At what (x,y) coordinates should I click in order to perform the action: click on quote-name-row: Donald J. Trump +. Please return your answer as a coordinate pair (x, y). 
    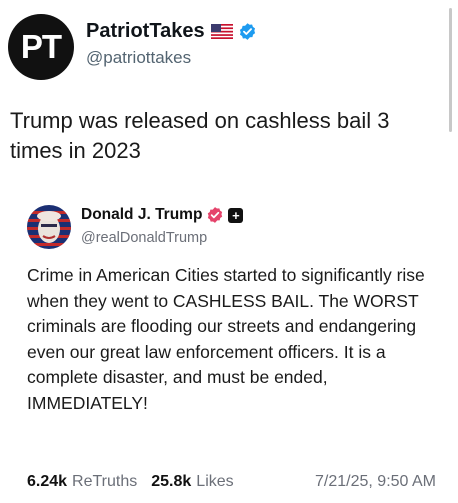
    Looking at the image, I should click on (162, 215).